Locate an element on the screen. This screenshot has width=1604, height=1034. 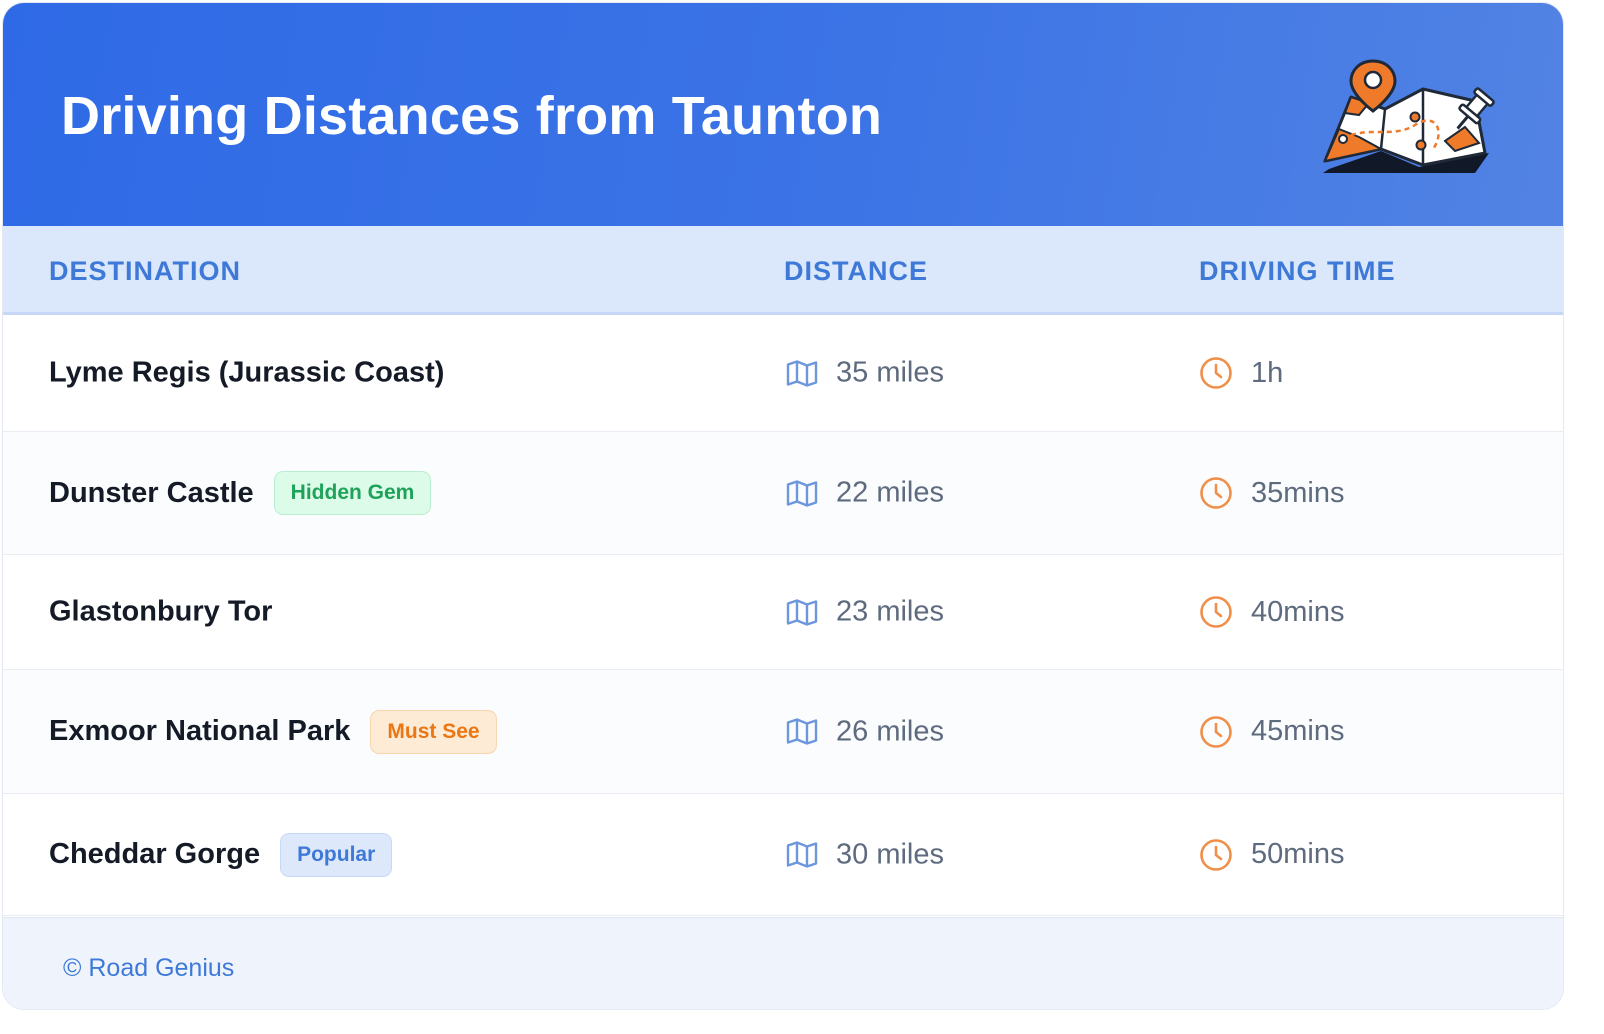
distance-value: 35 miles is located at coordinates (890, 372).